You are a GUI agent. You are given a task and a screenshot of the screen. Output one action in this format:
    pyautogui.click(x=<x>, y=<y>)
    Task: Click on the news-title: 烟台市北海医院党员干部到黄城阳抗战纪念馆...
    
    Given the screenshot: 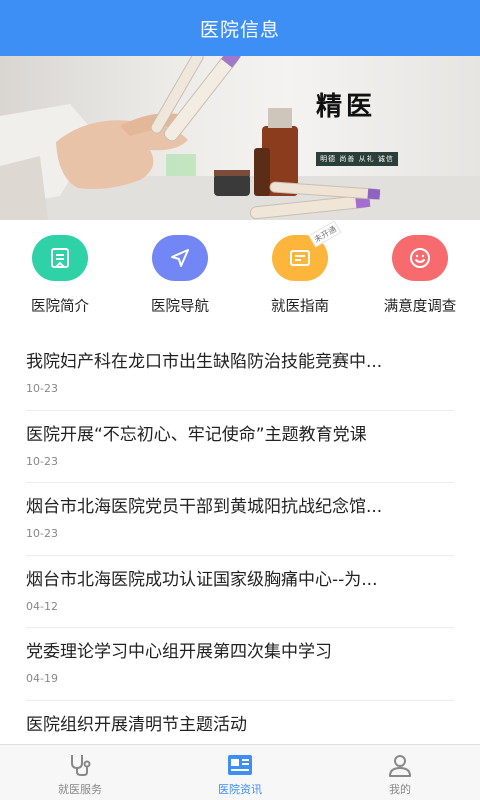 What is the action you would take?
    pyautogui.click(x=204, y=507)
    